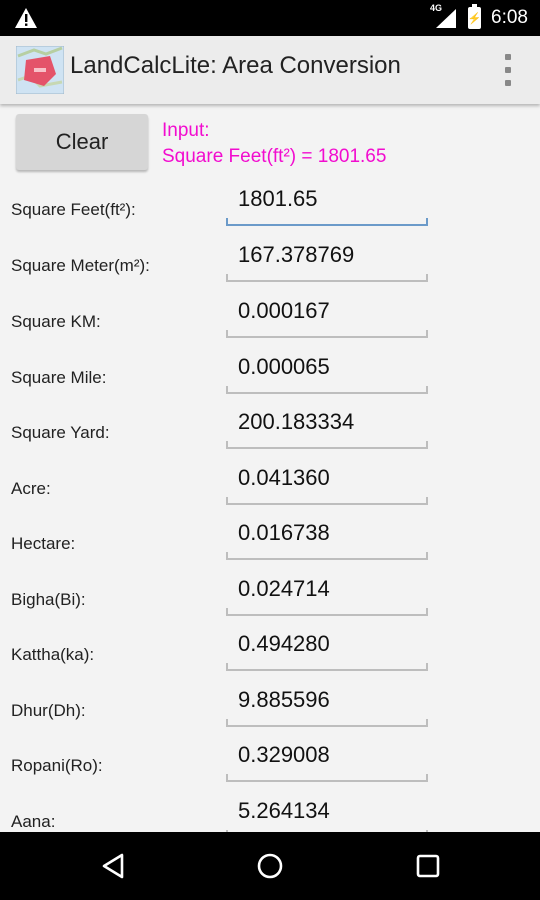 The width and height of the screenshot is (540, 900). Describe the element at coordinates (60, 432) in the screenshot. I see `label-square-yard: Square Yard:` at that location.